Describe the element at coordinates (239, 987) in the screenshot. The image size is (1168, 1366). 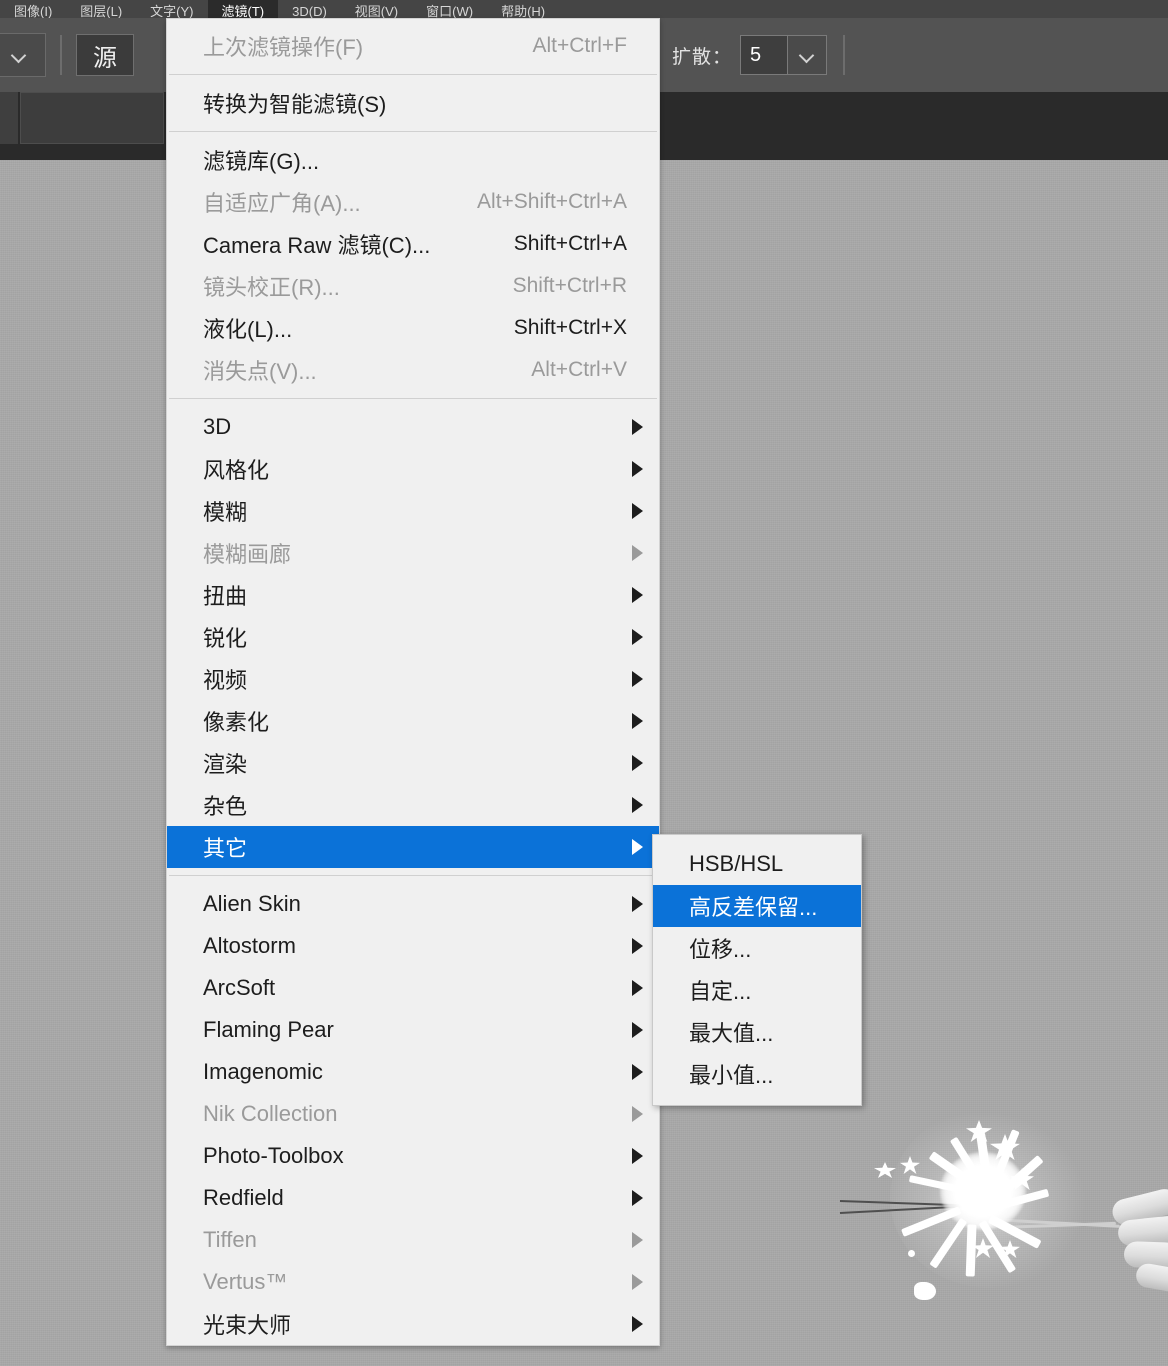
I see `filter-menu-item-label: ArcSoft` at that location.